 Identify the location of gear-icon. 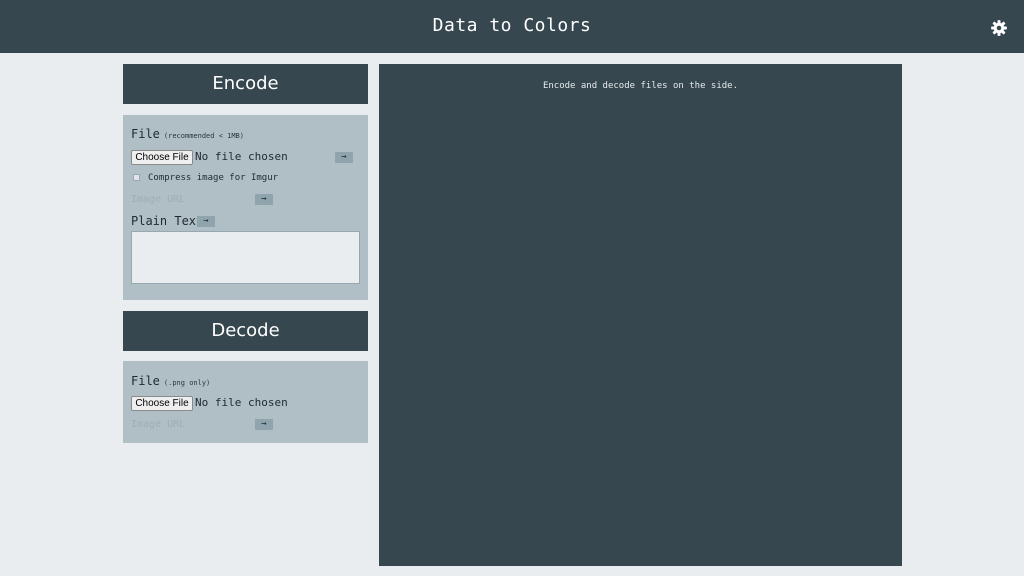
(999, 28).